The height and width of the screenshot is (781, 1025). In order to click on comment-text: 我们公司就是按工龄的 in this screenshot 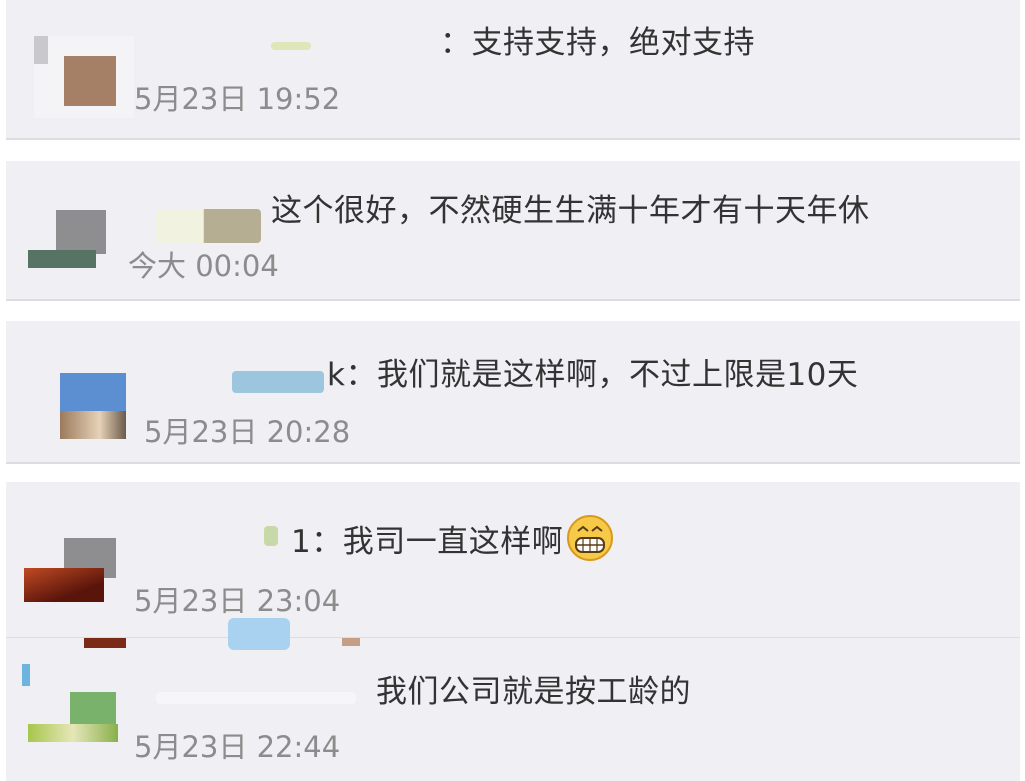, I will do `click(533, 692)`.